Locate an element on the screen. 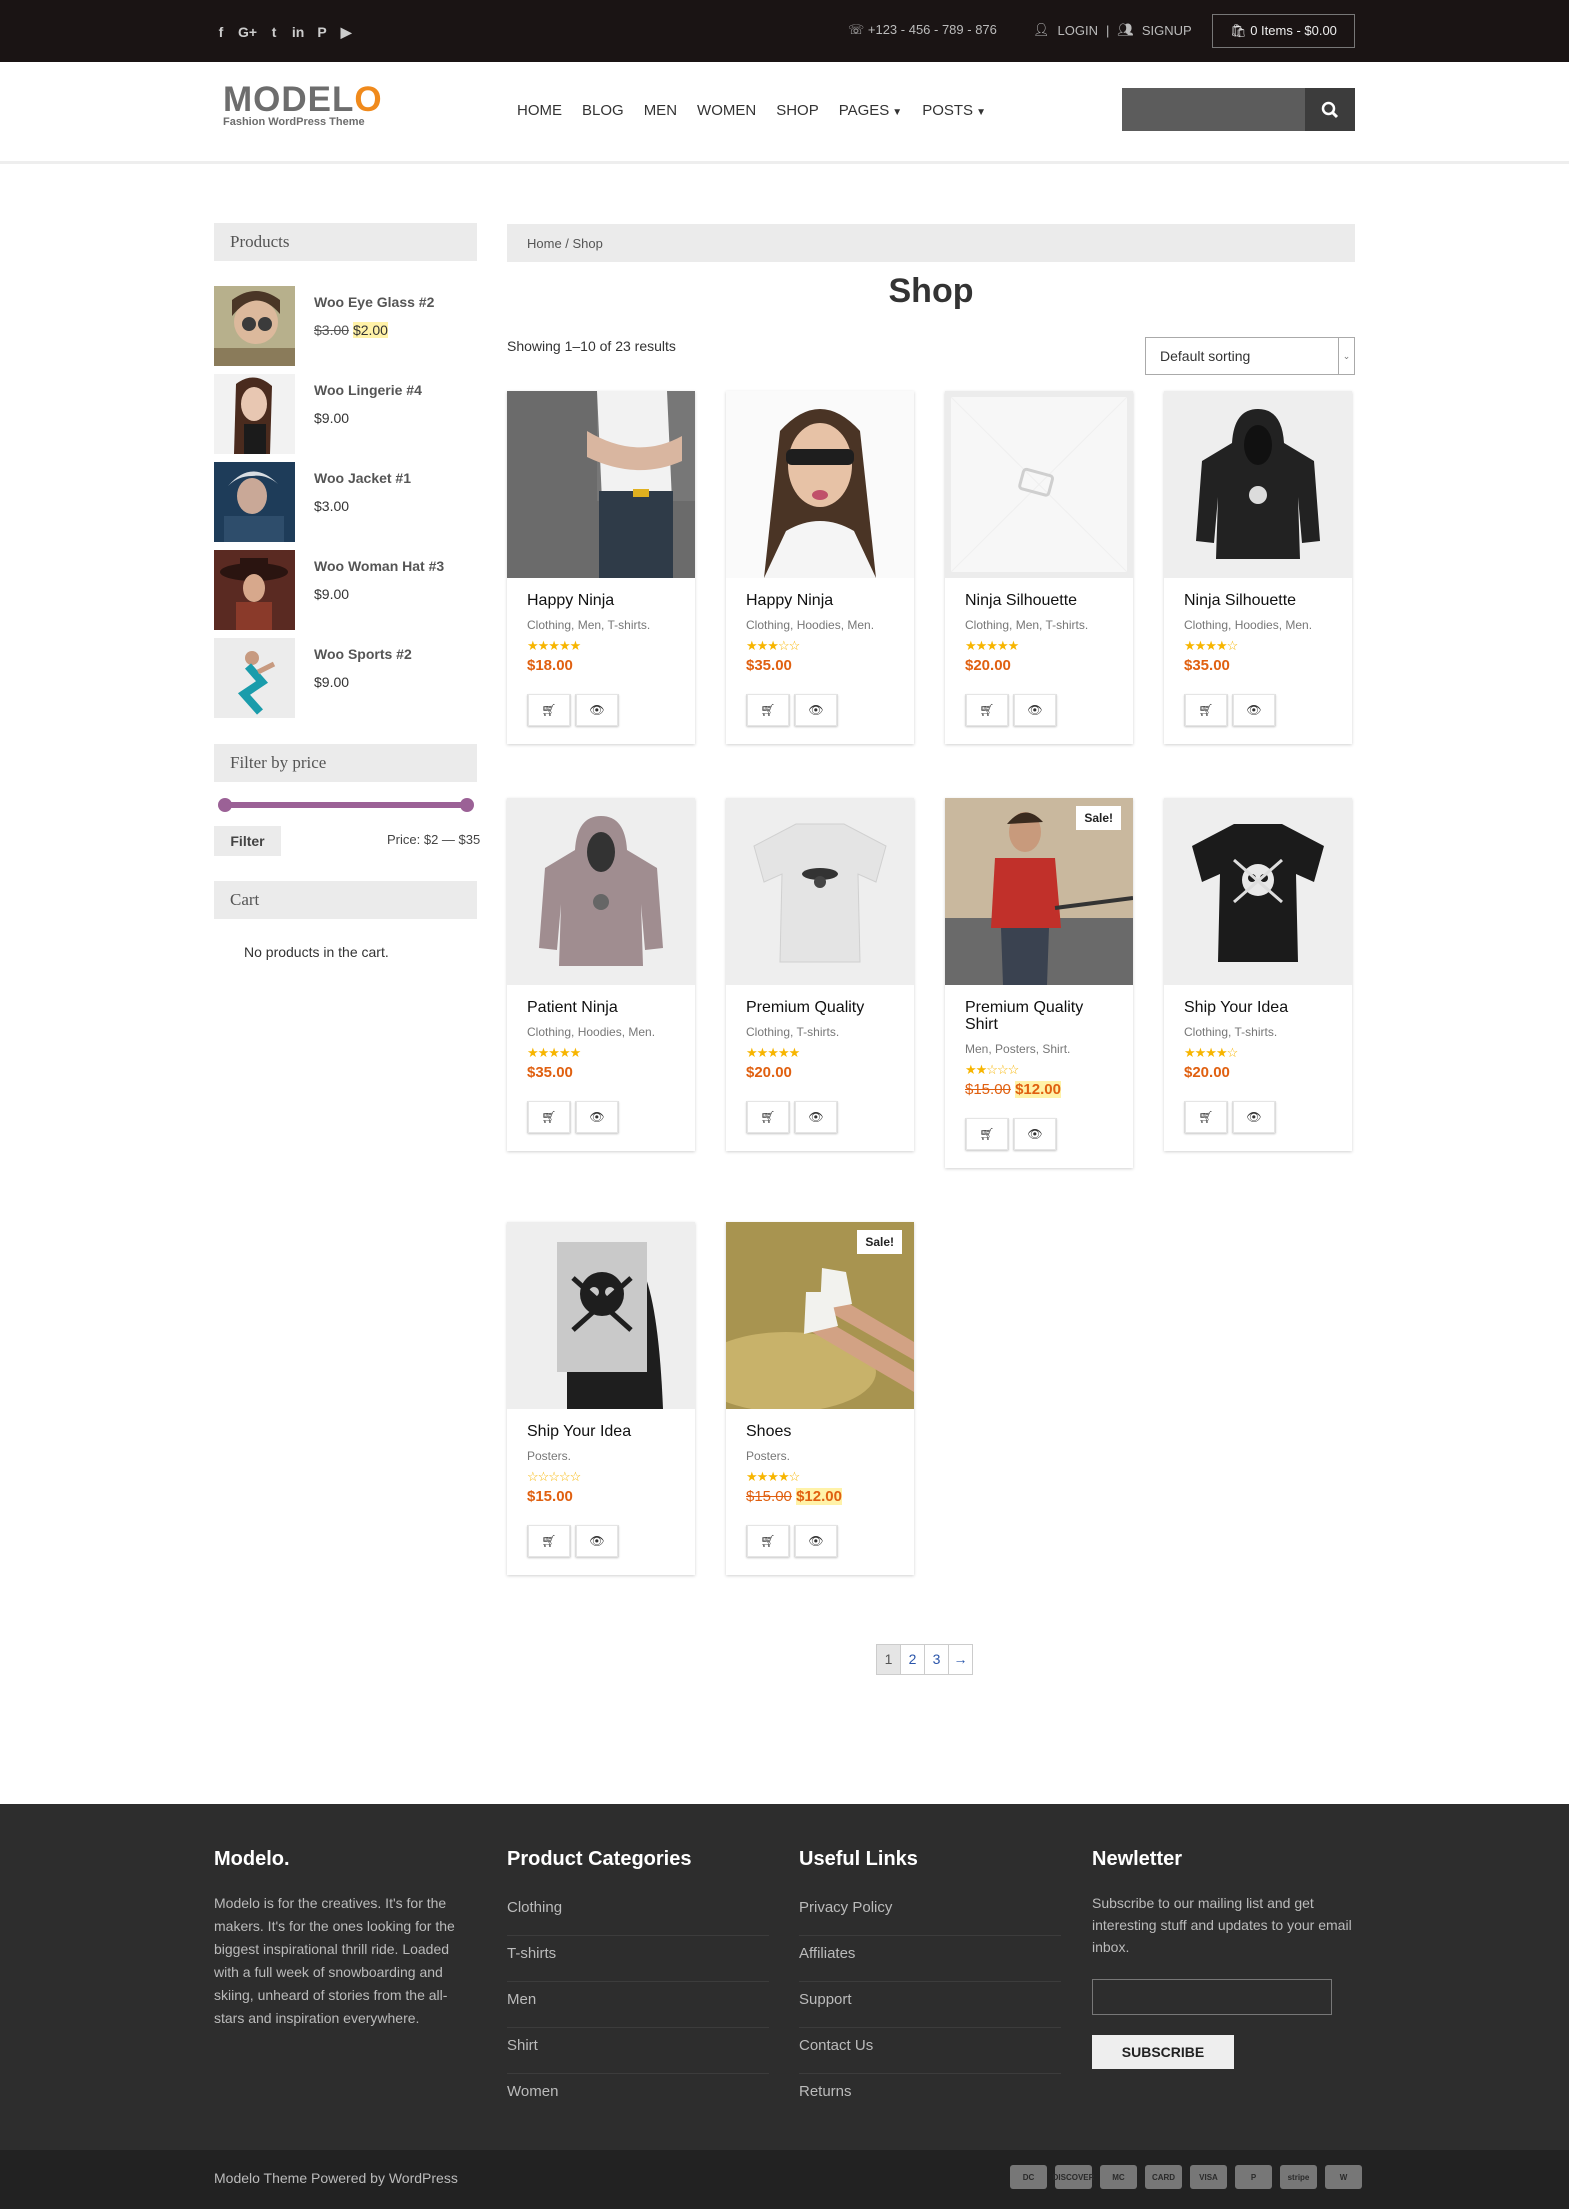 The height and width of the screenshot is (2209, 1569). google-plus-icon: G+ is located at coordinates (247, 32).